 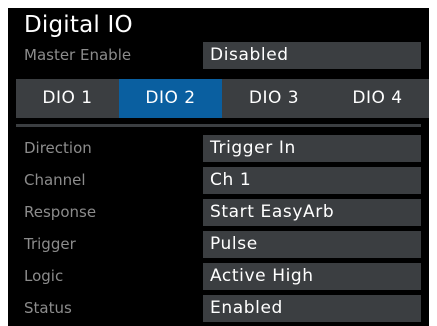 I want to click on direction-field: Trigger In, so click(x=312, y=148).